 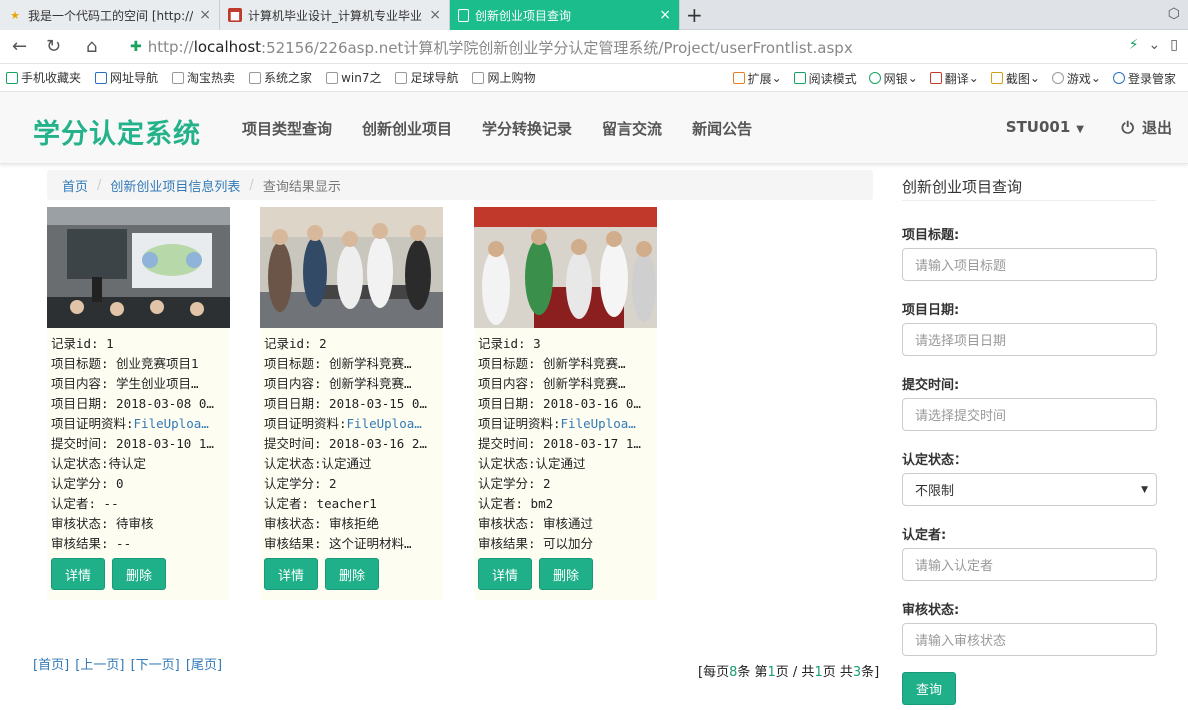 I want to click on username: STU001, so click(x=1038, y=127).